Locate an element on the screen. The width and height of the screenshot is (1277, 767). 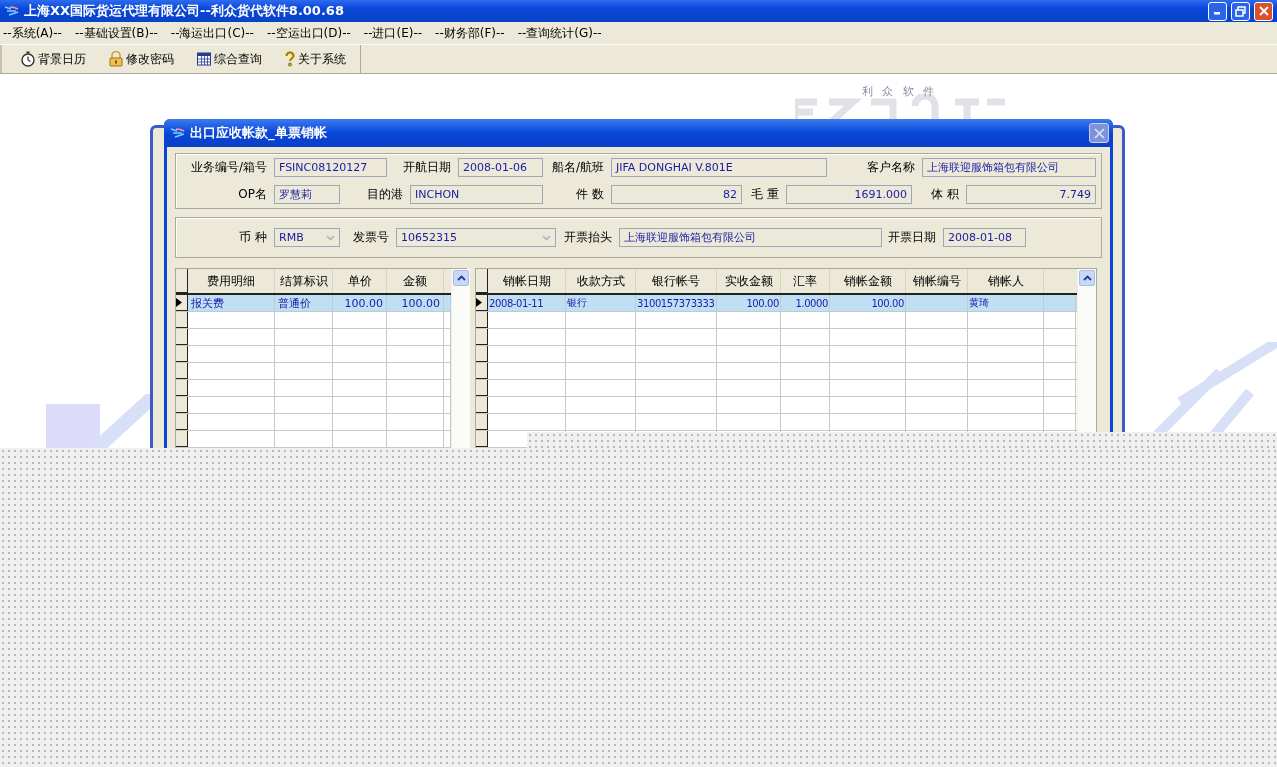
menu-item: --空运出口(D)-- is located at coordinates (308, 33).